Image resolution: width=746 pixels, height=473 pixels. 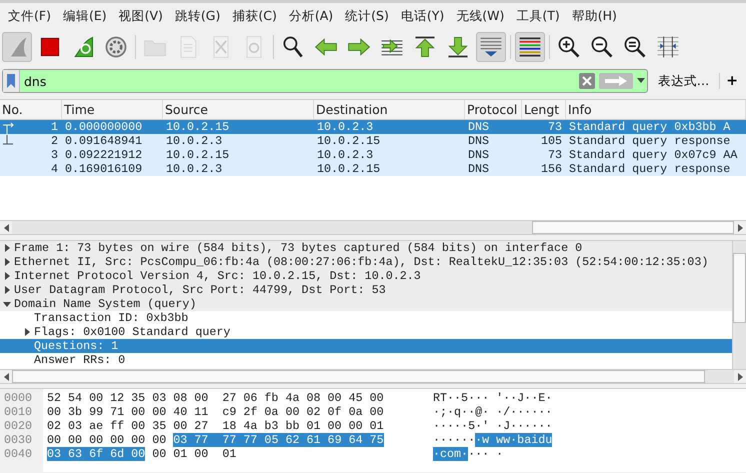 I want to click on column-header: Time, so click(x=112, y=109).